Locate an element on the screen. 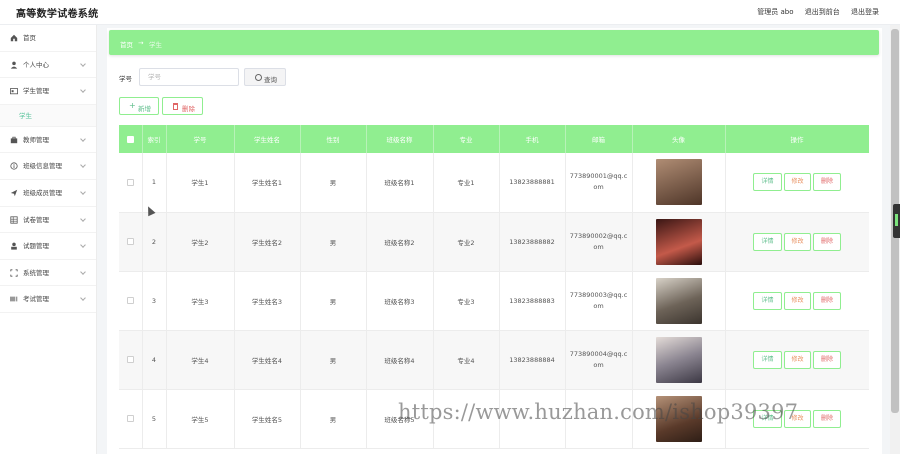  side-tab-indicator is located at coordinates (896, 220).